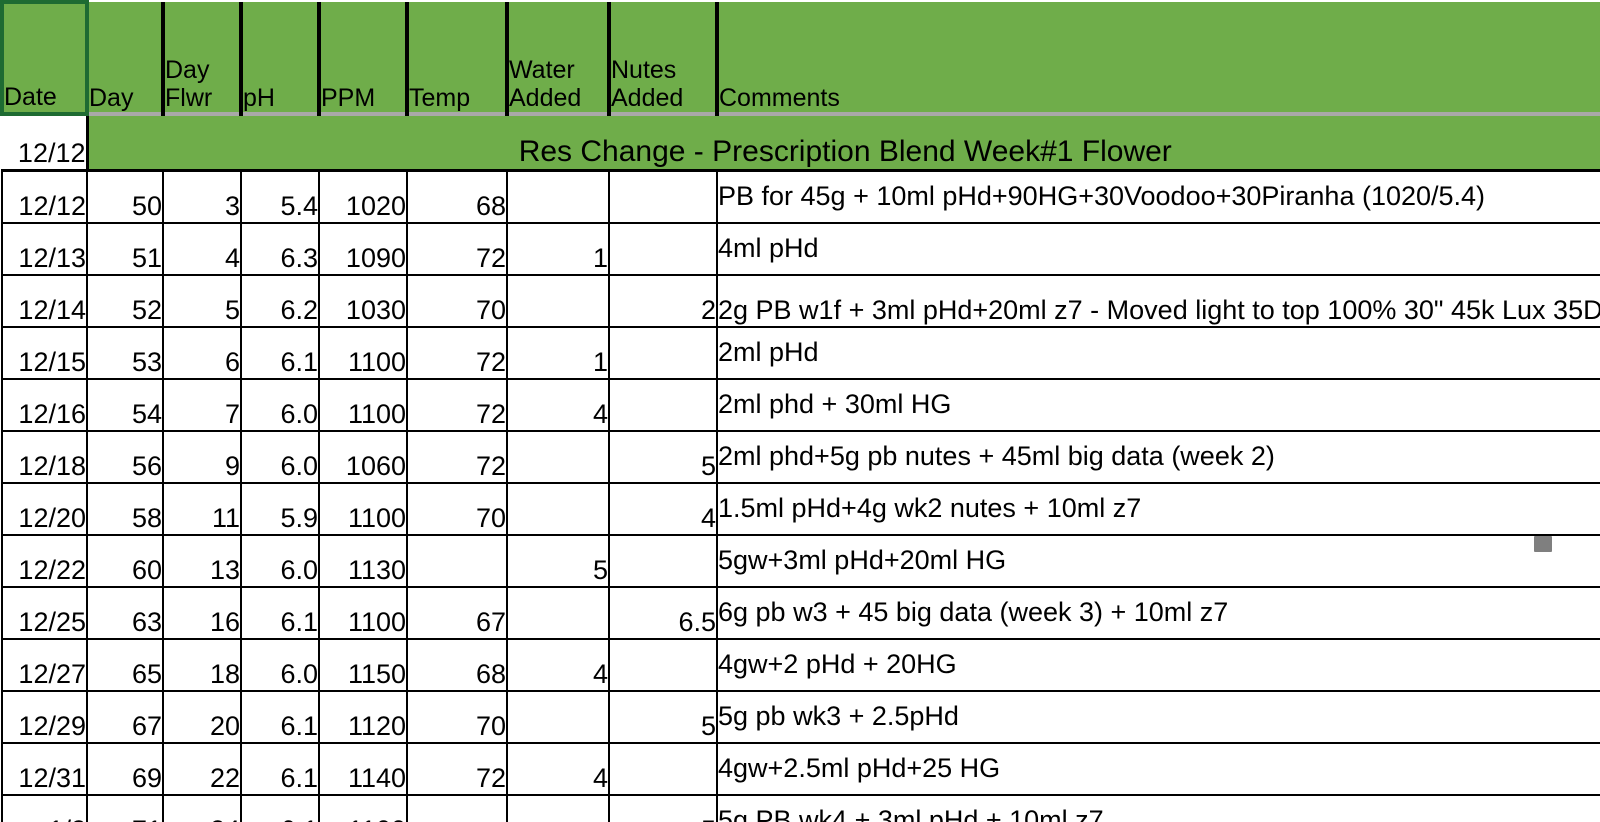 The width and height of the screenshot is (1600, 822). What do you see at coordinates (457, 59) in the screenshot?
I see `column-header-temp: Temp` at bounding box center [457, 59].